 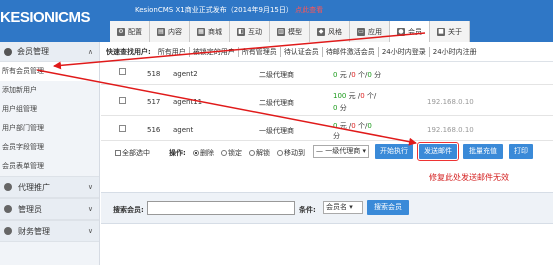 What do you see at coordinates (291, 153) in the screenshot?
I see `radio-move-to: 移动到` at bounding box center [291, 153].